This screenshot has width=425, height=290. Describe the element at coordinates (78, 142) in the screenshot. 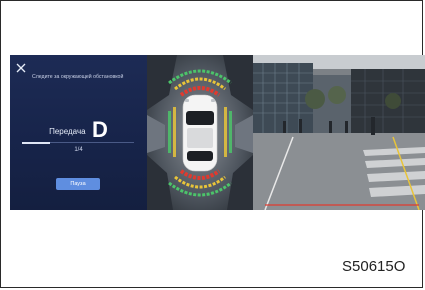

I see `progress-track` at that location.